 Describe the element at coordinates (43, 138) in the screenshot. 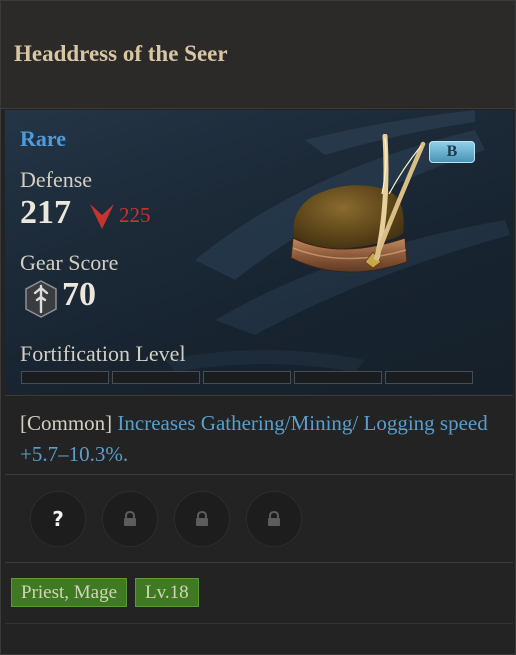

I see `item-rarity: Rare` at that location.